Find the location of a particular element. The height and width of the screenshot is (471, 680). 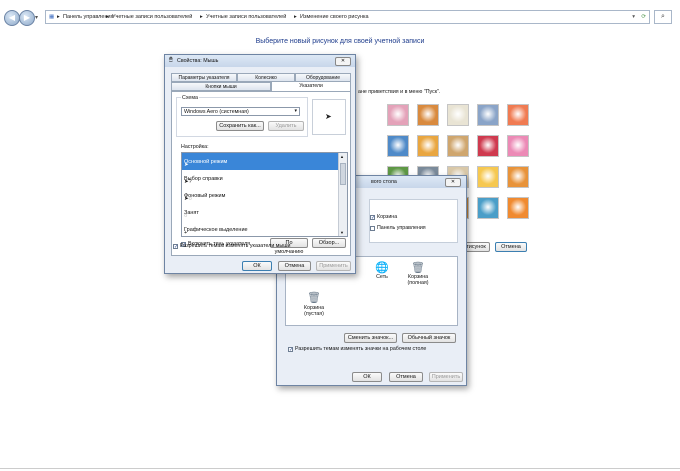

pointer-preview-icon: ➤ is located at coordinates (328, 116).